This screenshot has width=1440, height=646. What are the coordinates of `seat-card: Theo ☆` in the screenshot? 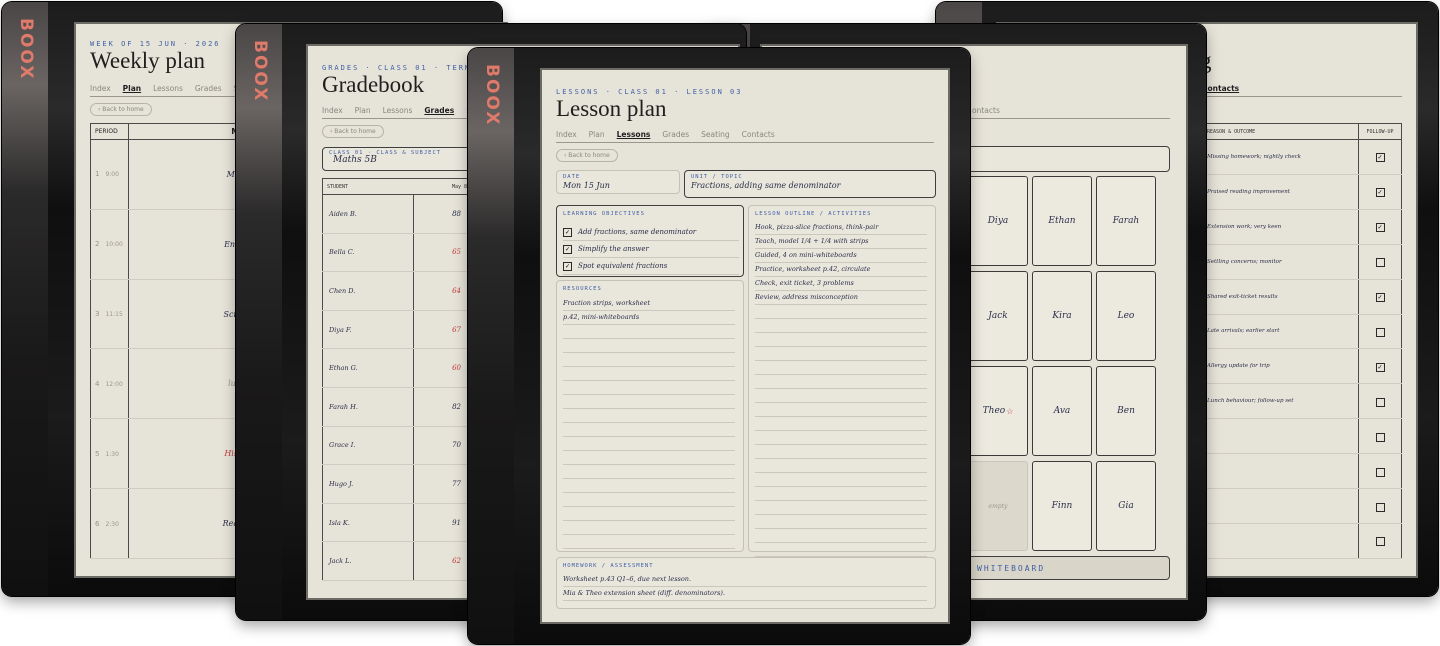 It's located at (998, 411).